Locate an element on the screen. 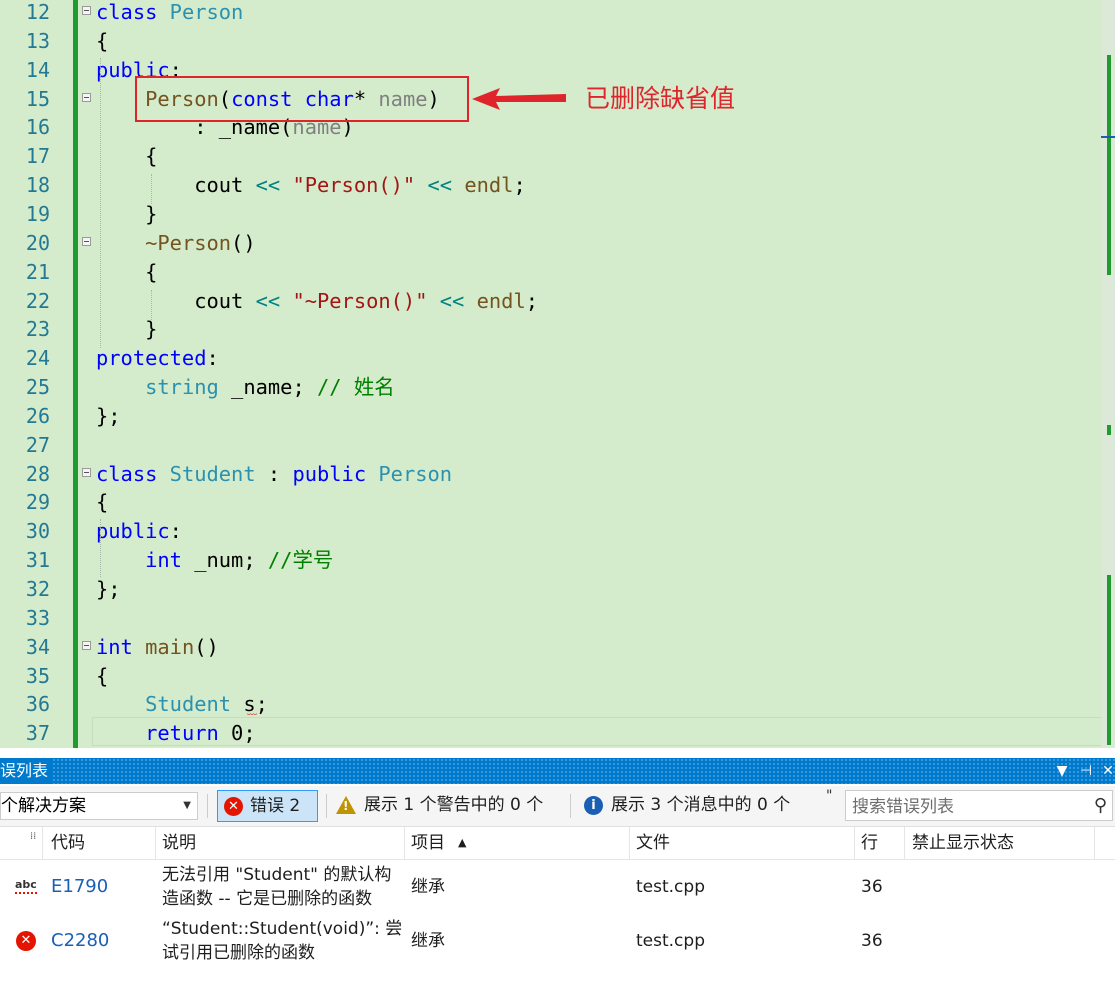  code-text: public: is located at coordinates (139, 531).